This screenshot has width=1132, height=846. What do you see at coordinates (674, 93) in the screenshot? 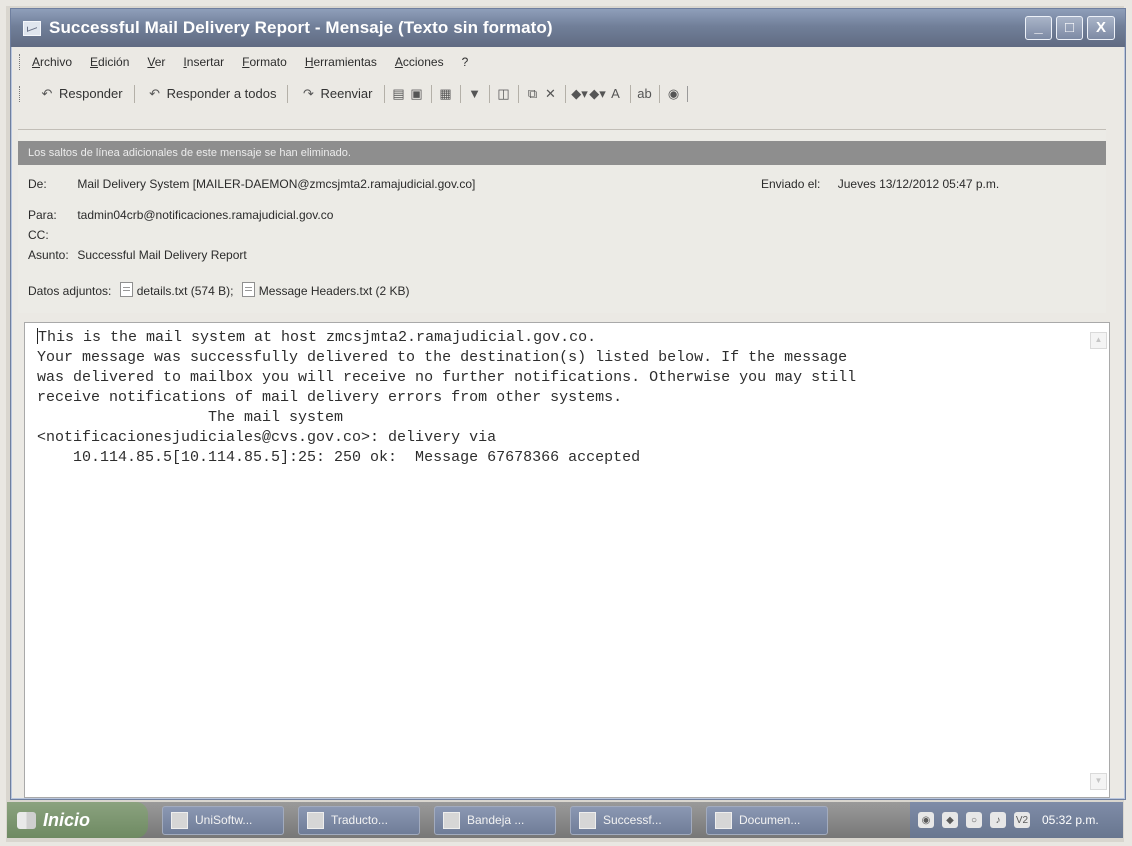
I see `help-icon: ◉` at bounding box center [674, 93].